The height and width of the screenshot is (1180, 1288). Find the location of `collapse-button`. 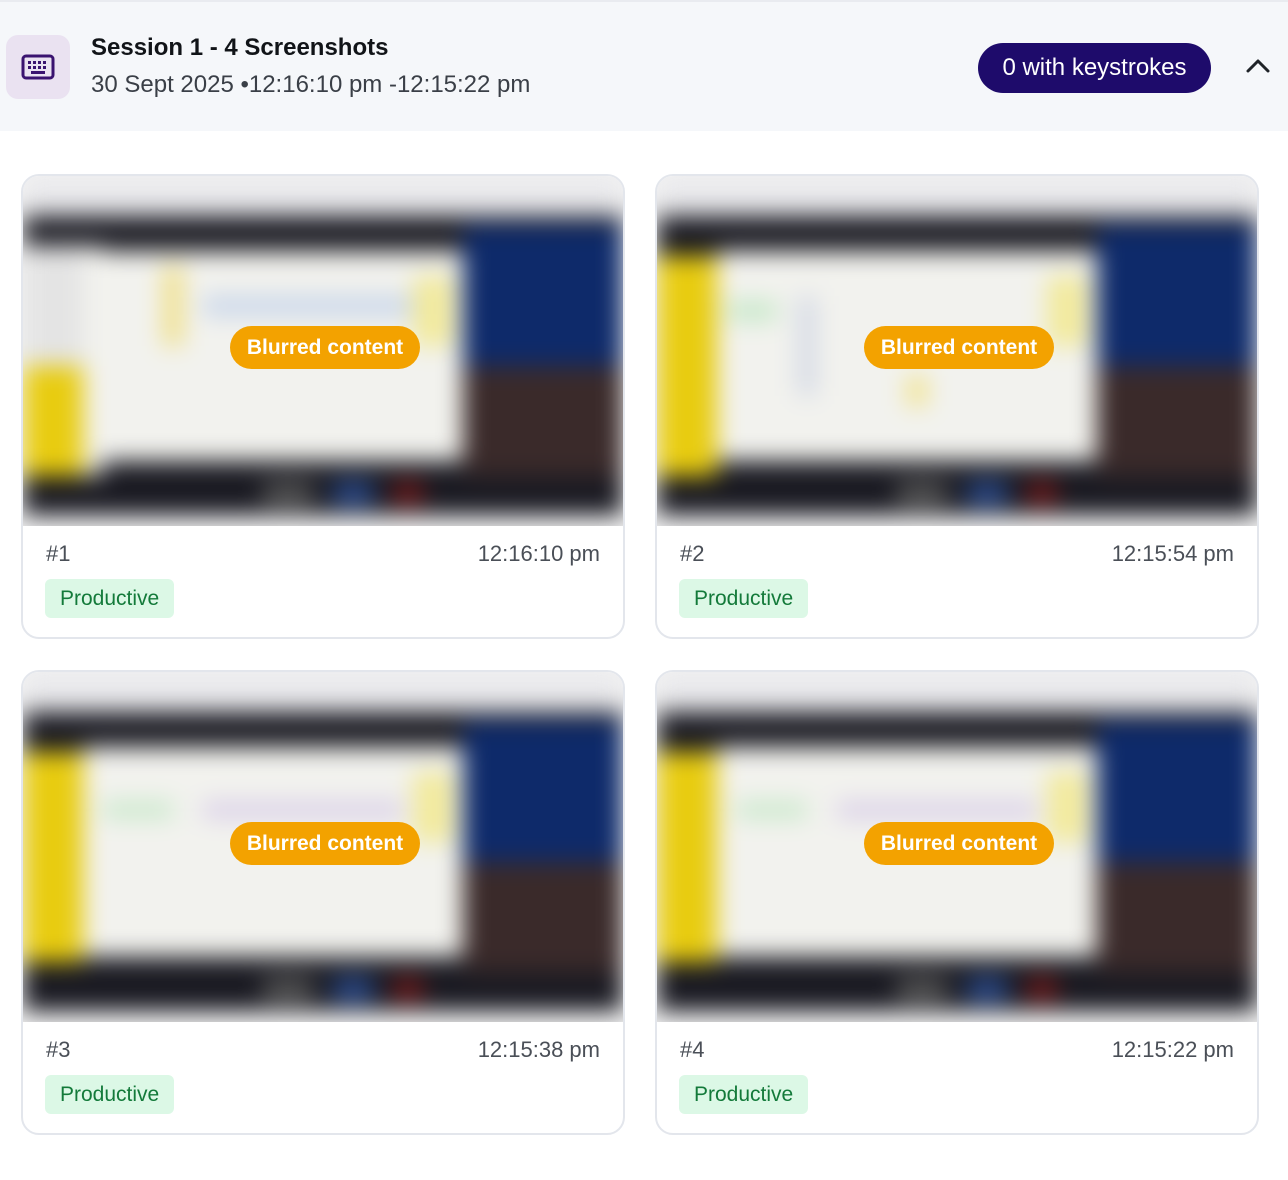

collapse-button is located at coordinates (1258, 68).